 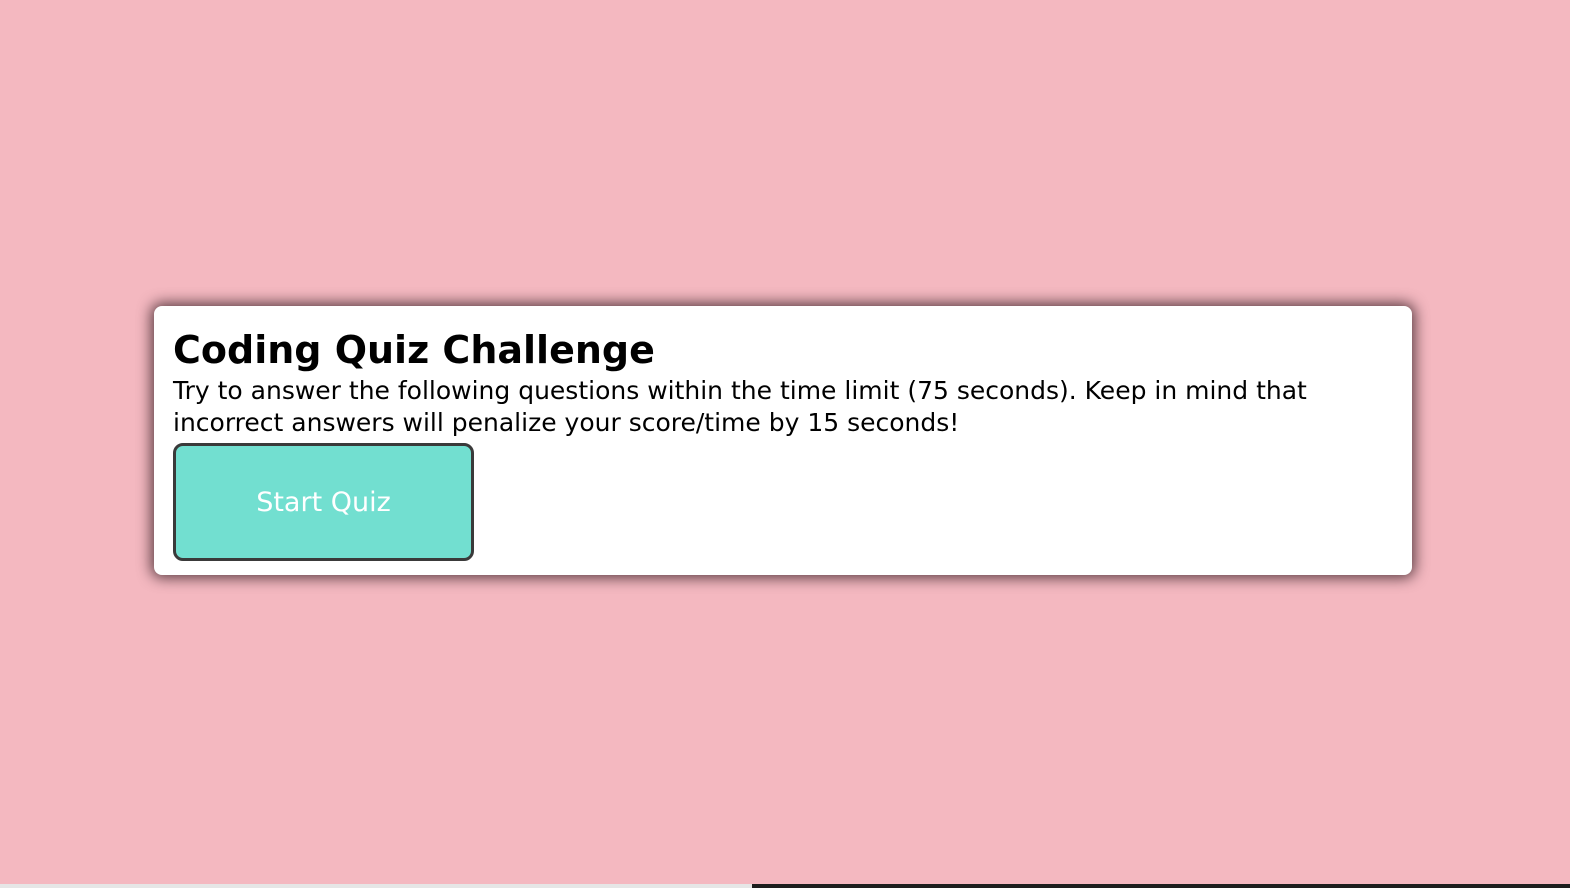 I want to click on page-title: Coding Quiz Challenge, so click(x=414, y=350).